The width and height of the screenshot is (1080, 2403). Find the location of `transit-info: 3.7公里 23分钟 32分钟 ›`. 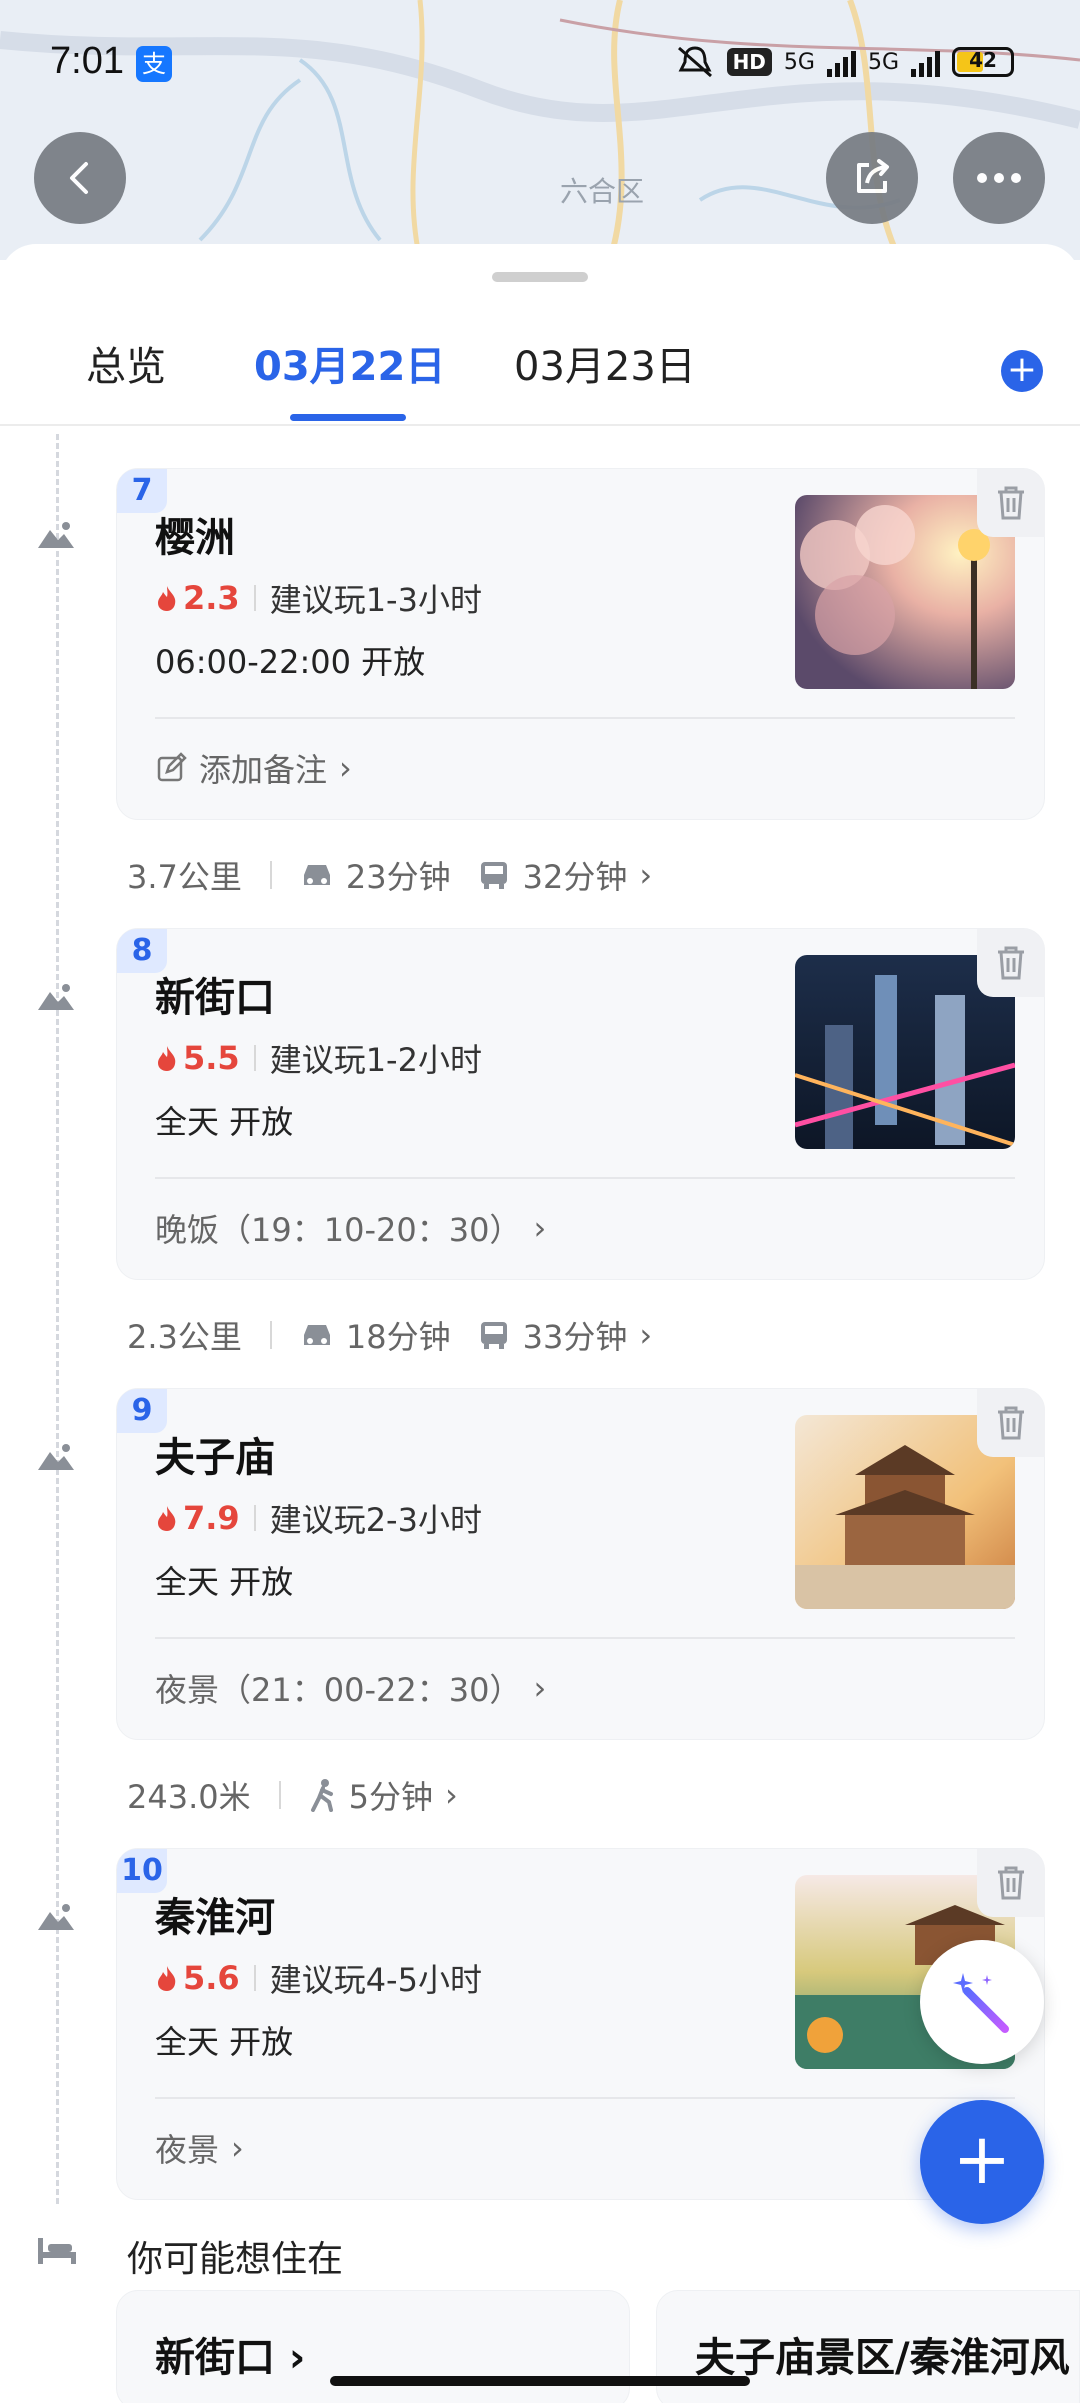

transit-info: 3.7公里 23分钟 32分钟 › is located at coordinates (389, 875).